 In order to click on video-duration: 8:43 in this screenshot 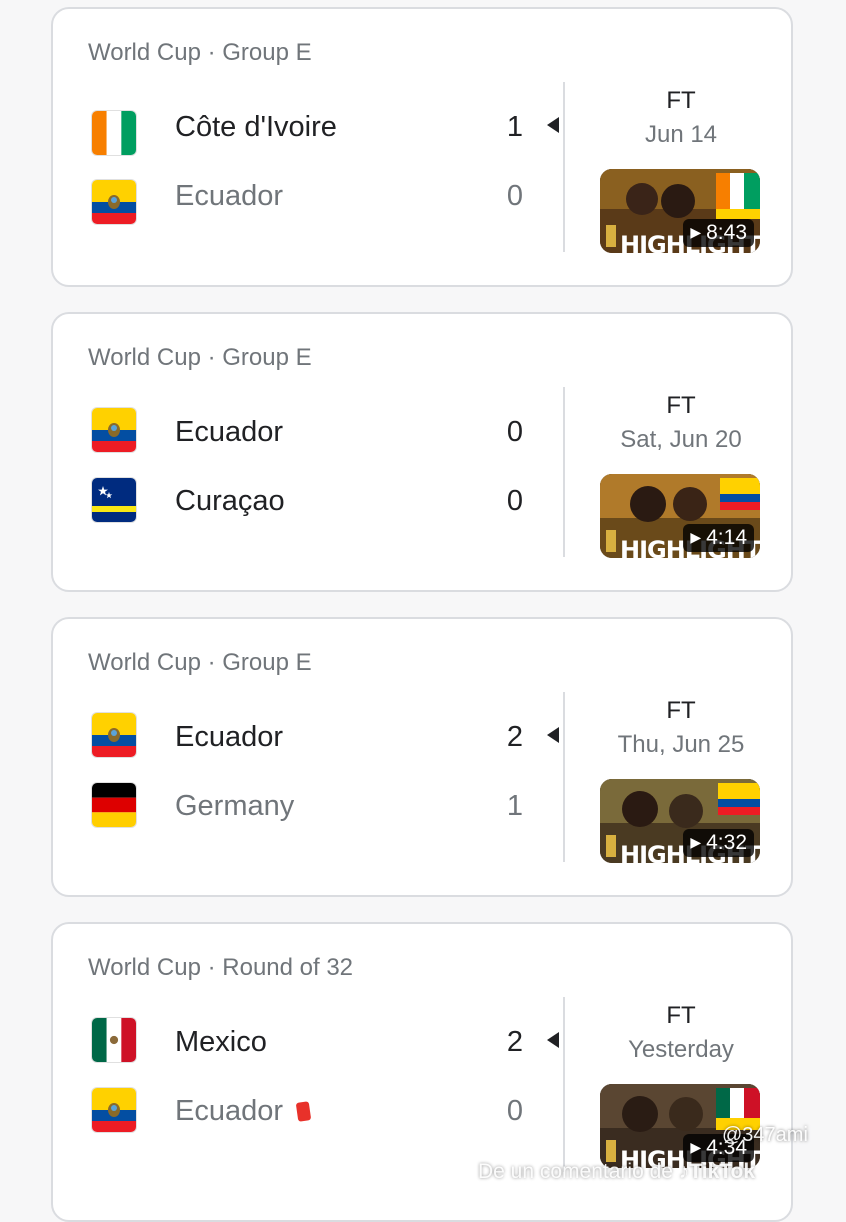, I will do `click(726, 232)`.